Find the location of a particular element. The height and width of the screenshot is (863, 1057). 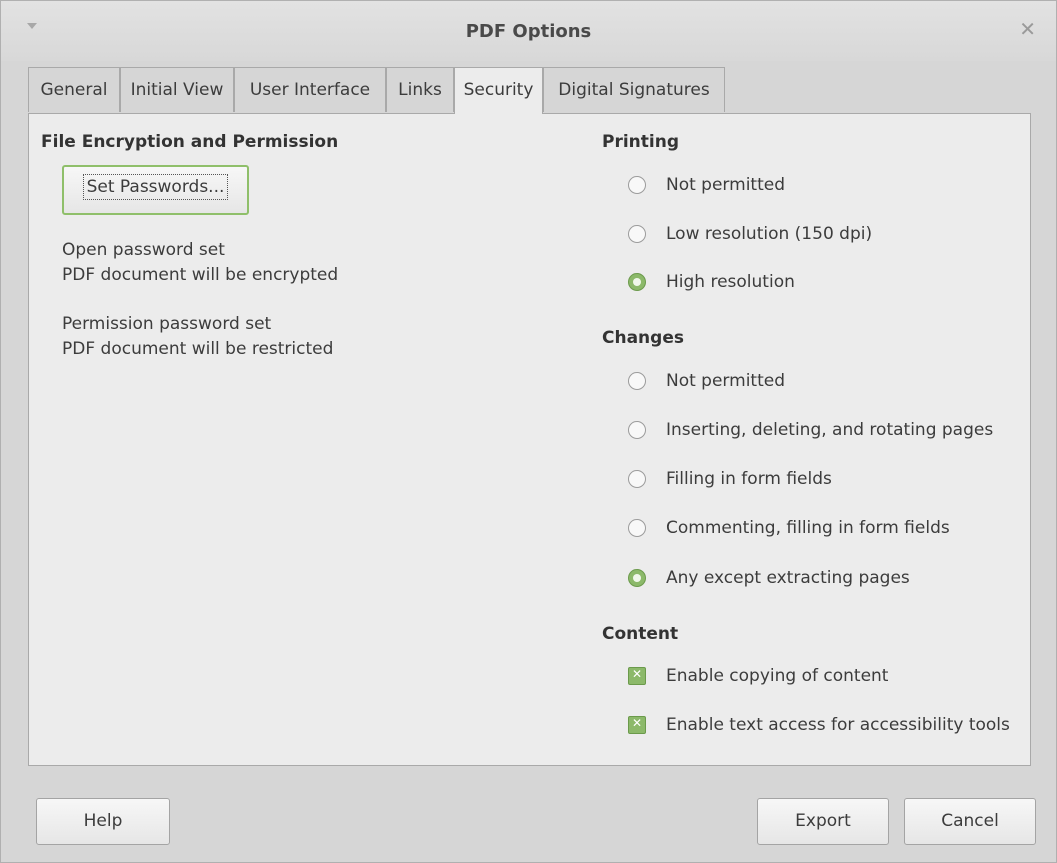

option-label: Inserting, deleting, and rotating pages is located at coordinates (830, 430).